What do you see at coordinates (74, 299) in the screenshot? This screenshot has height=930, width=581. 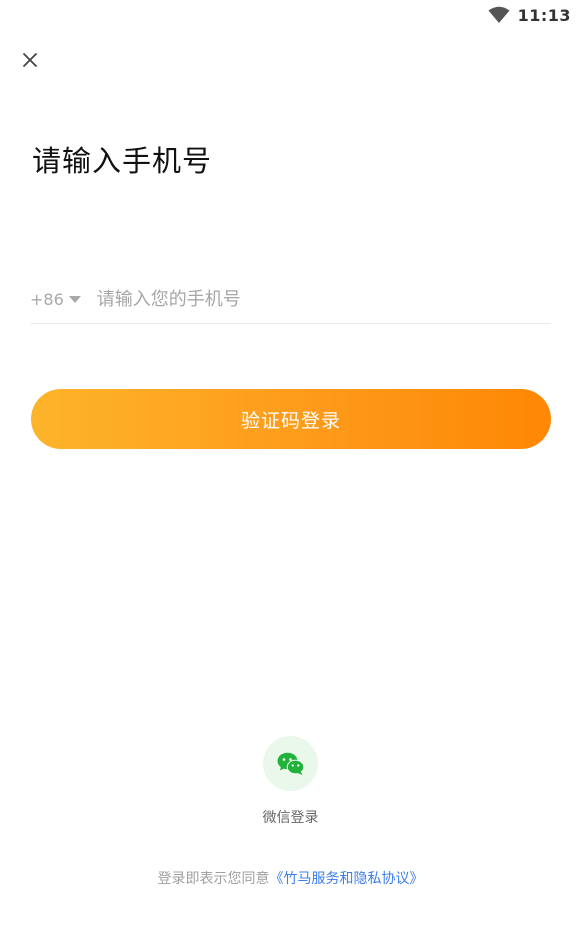 I see `caret-down-icon` at bounding box center [74, 299].